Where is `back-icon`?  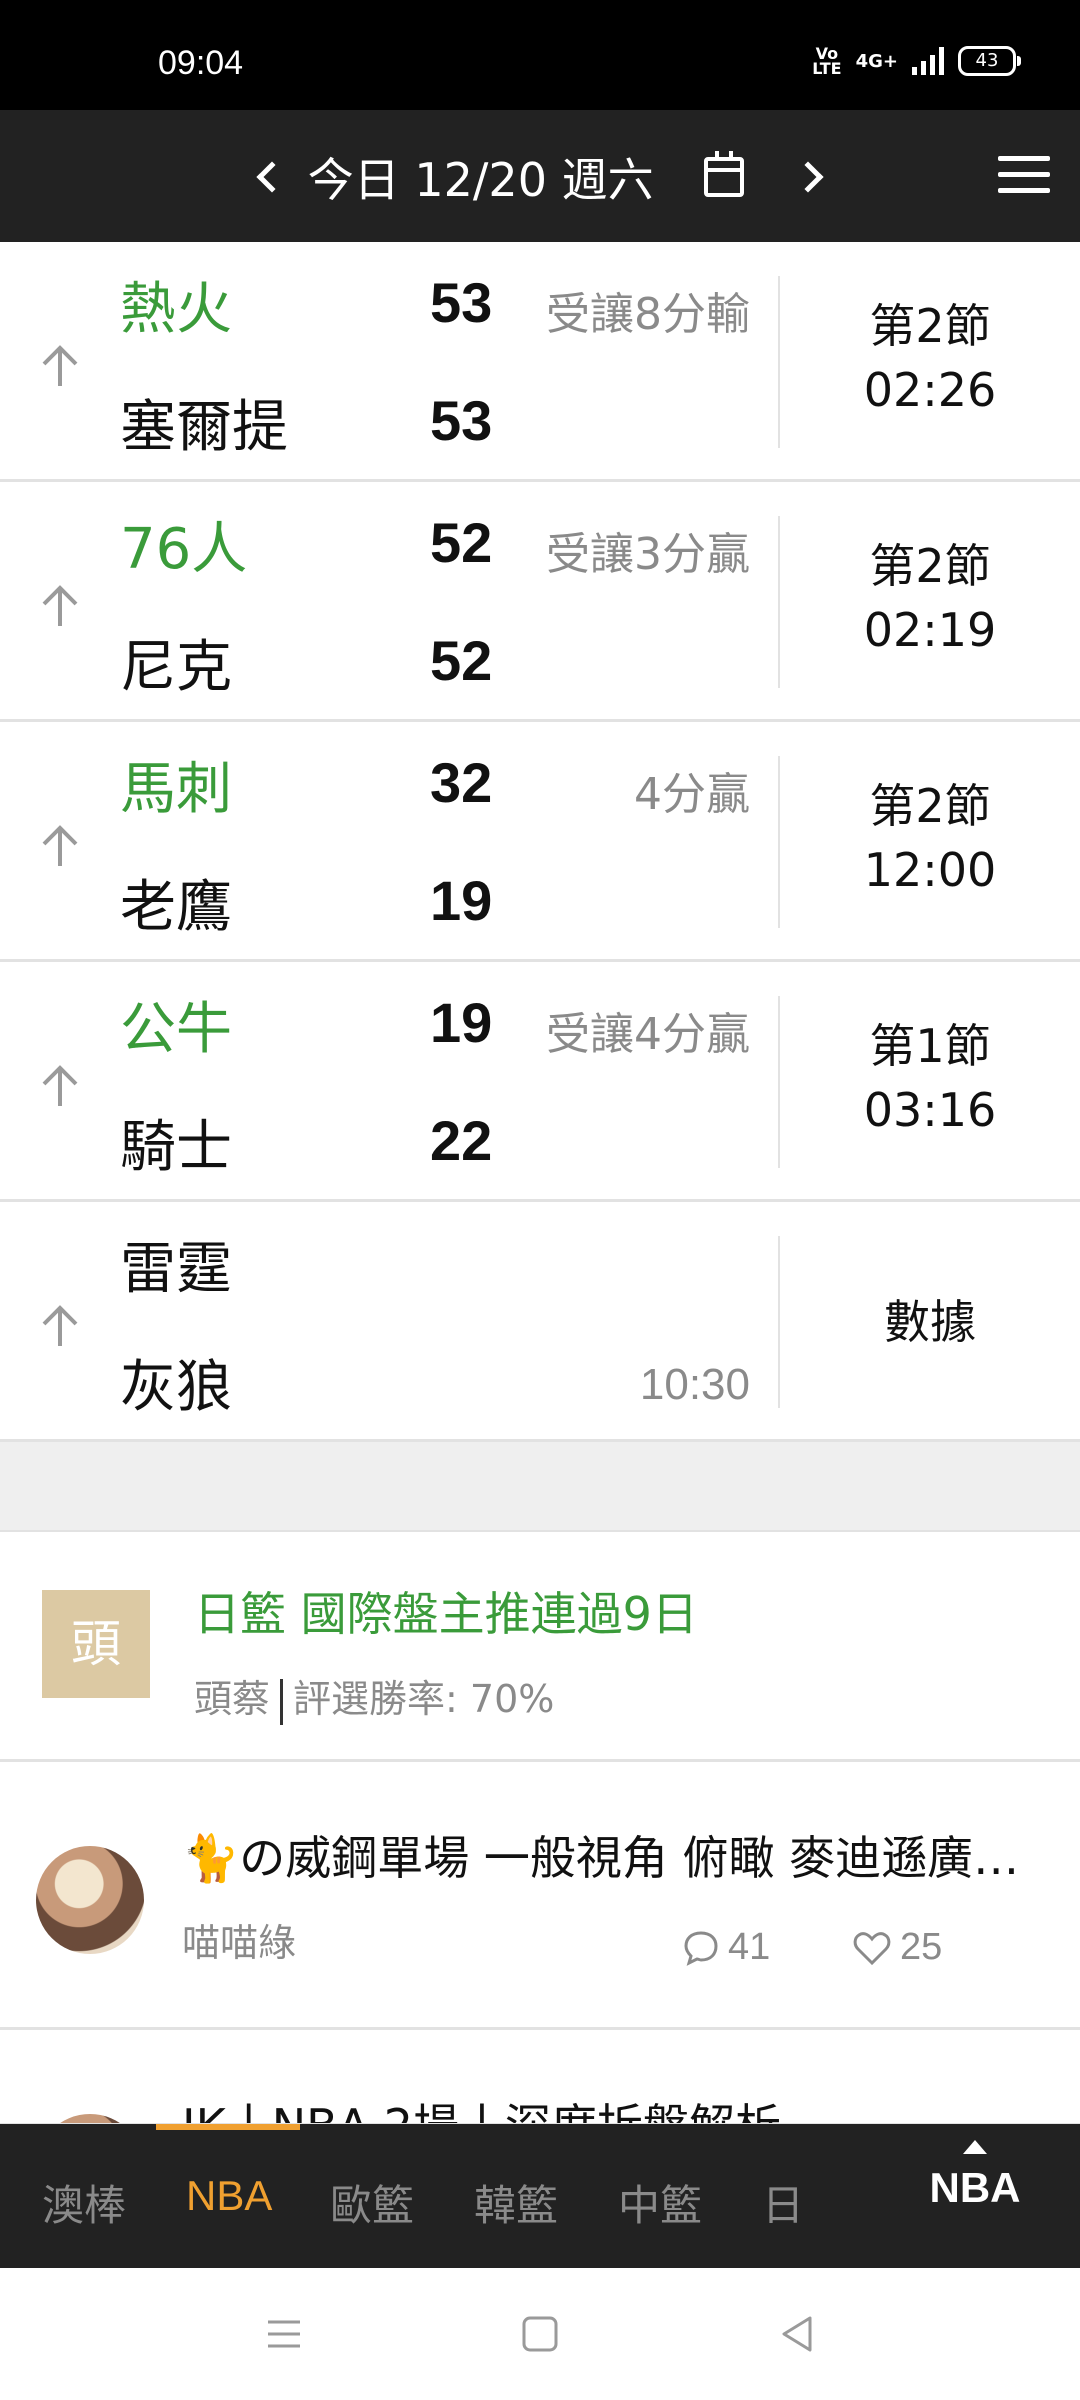
back-icon is located at coordinates (798, 2334).